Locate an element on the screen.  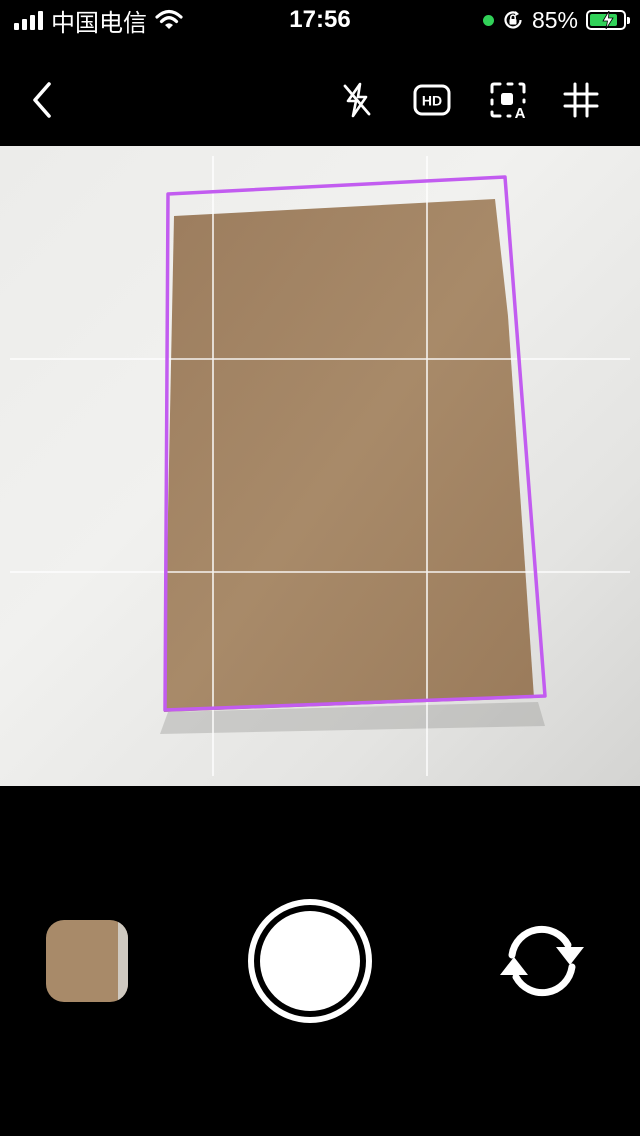
grid-icon is located at coordinates (581, 100).